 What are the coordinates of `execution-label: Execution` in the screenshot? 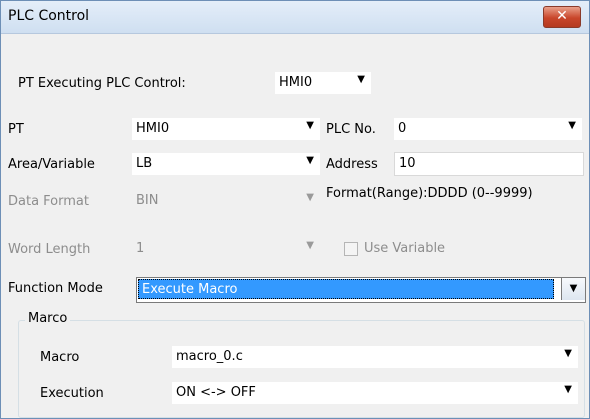 It's located at (72, 393).